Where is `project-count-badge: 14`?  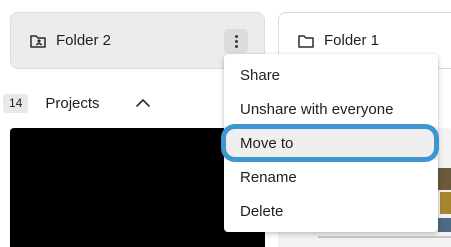
project-count-badge: 14 is located at coordinates (16, 103).